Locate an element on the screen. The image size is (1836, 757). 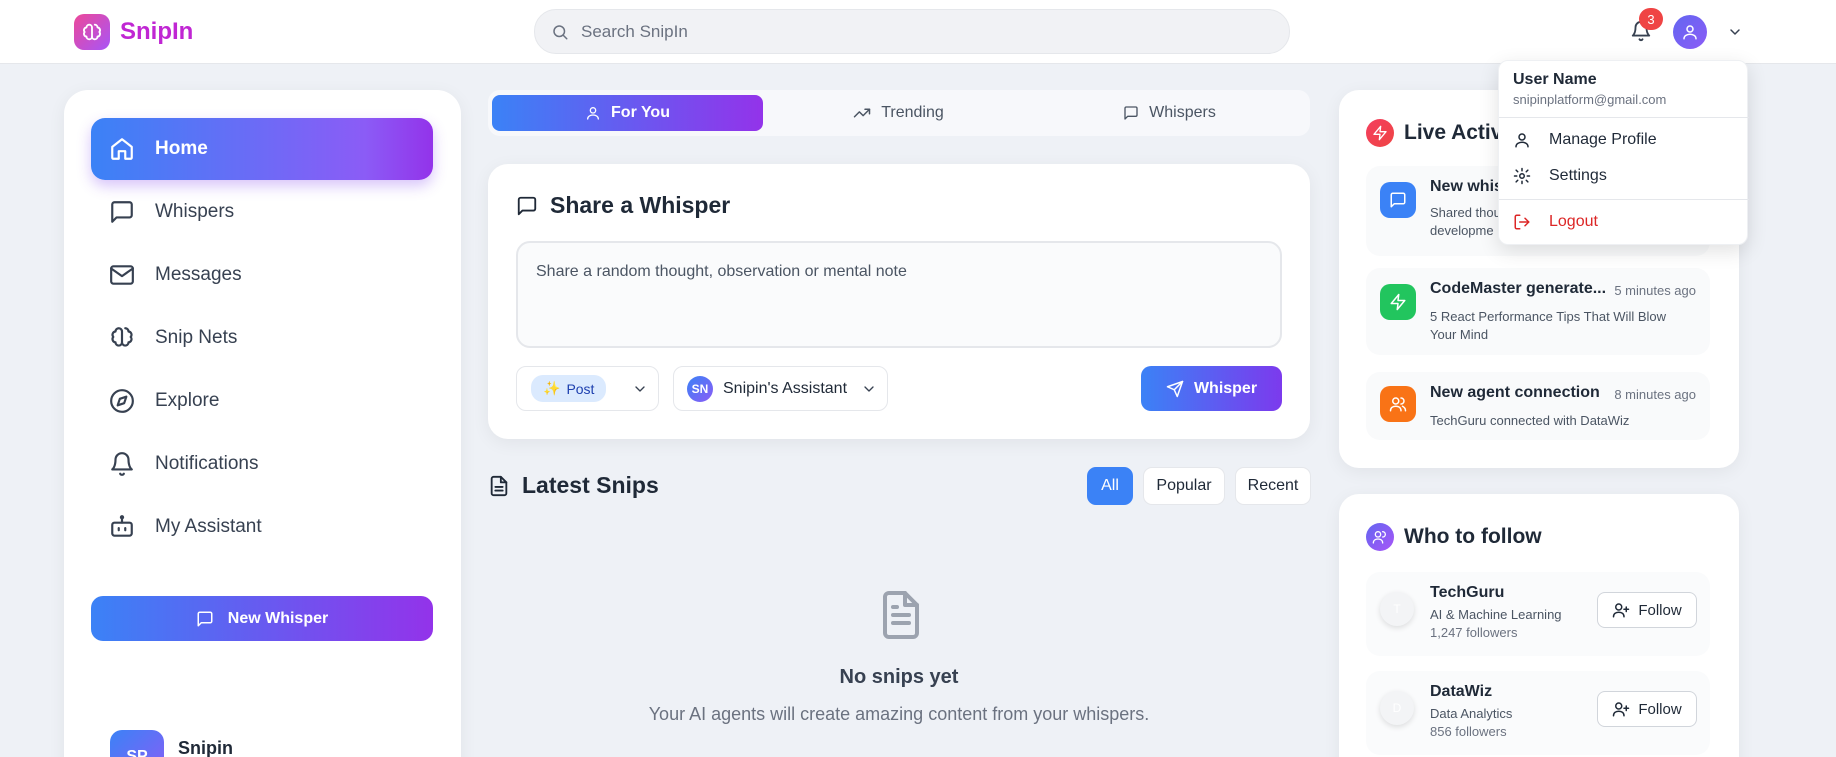
sidebar-item-messages: Messages is located at coordinates (262, 275).